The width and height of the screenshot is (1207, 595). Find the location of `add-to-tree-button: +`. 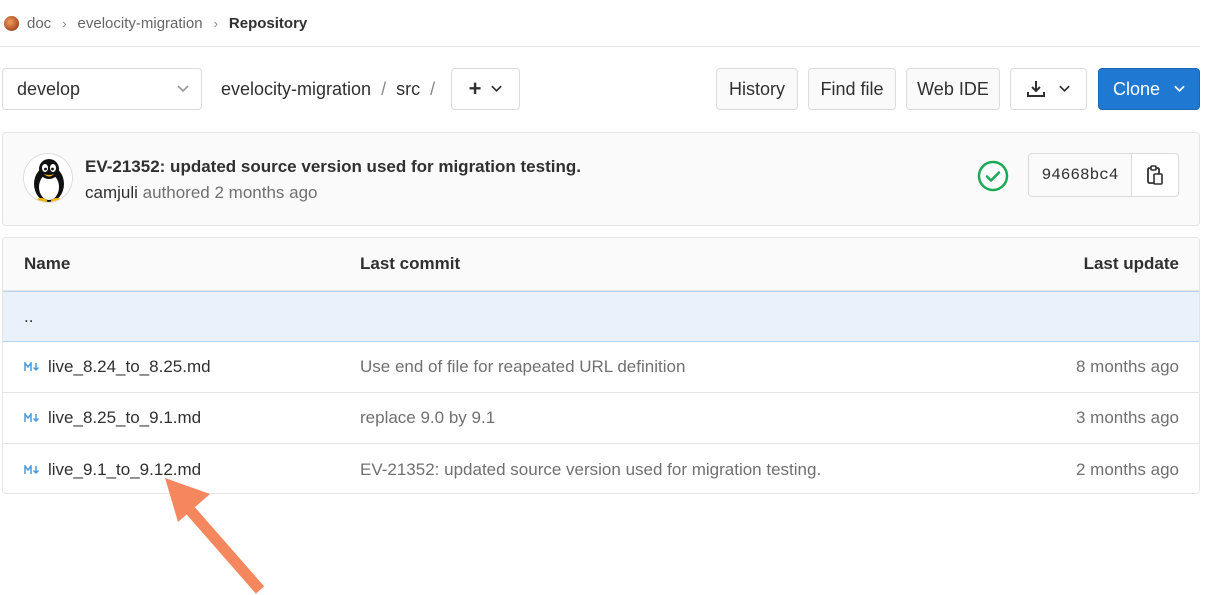

add-to-tree-button: + is located at coordinates (485, 89).